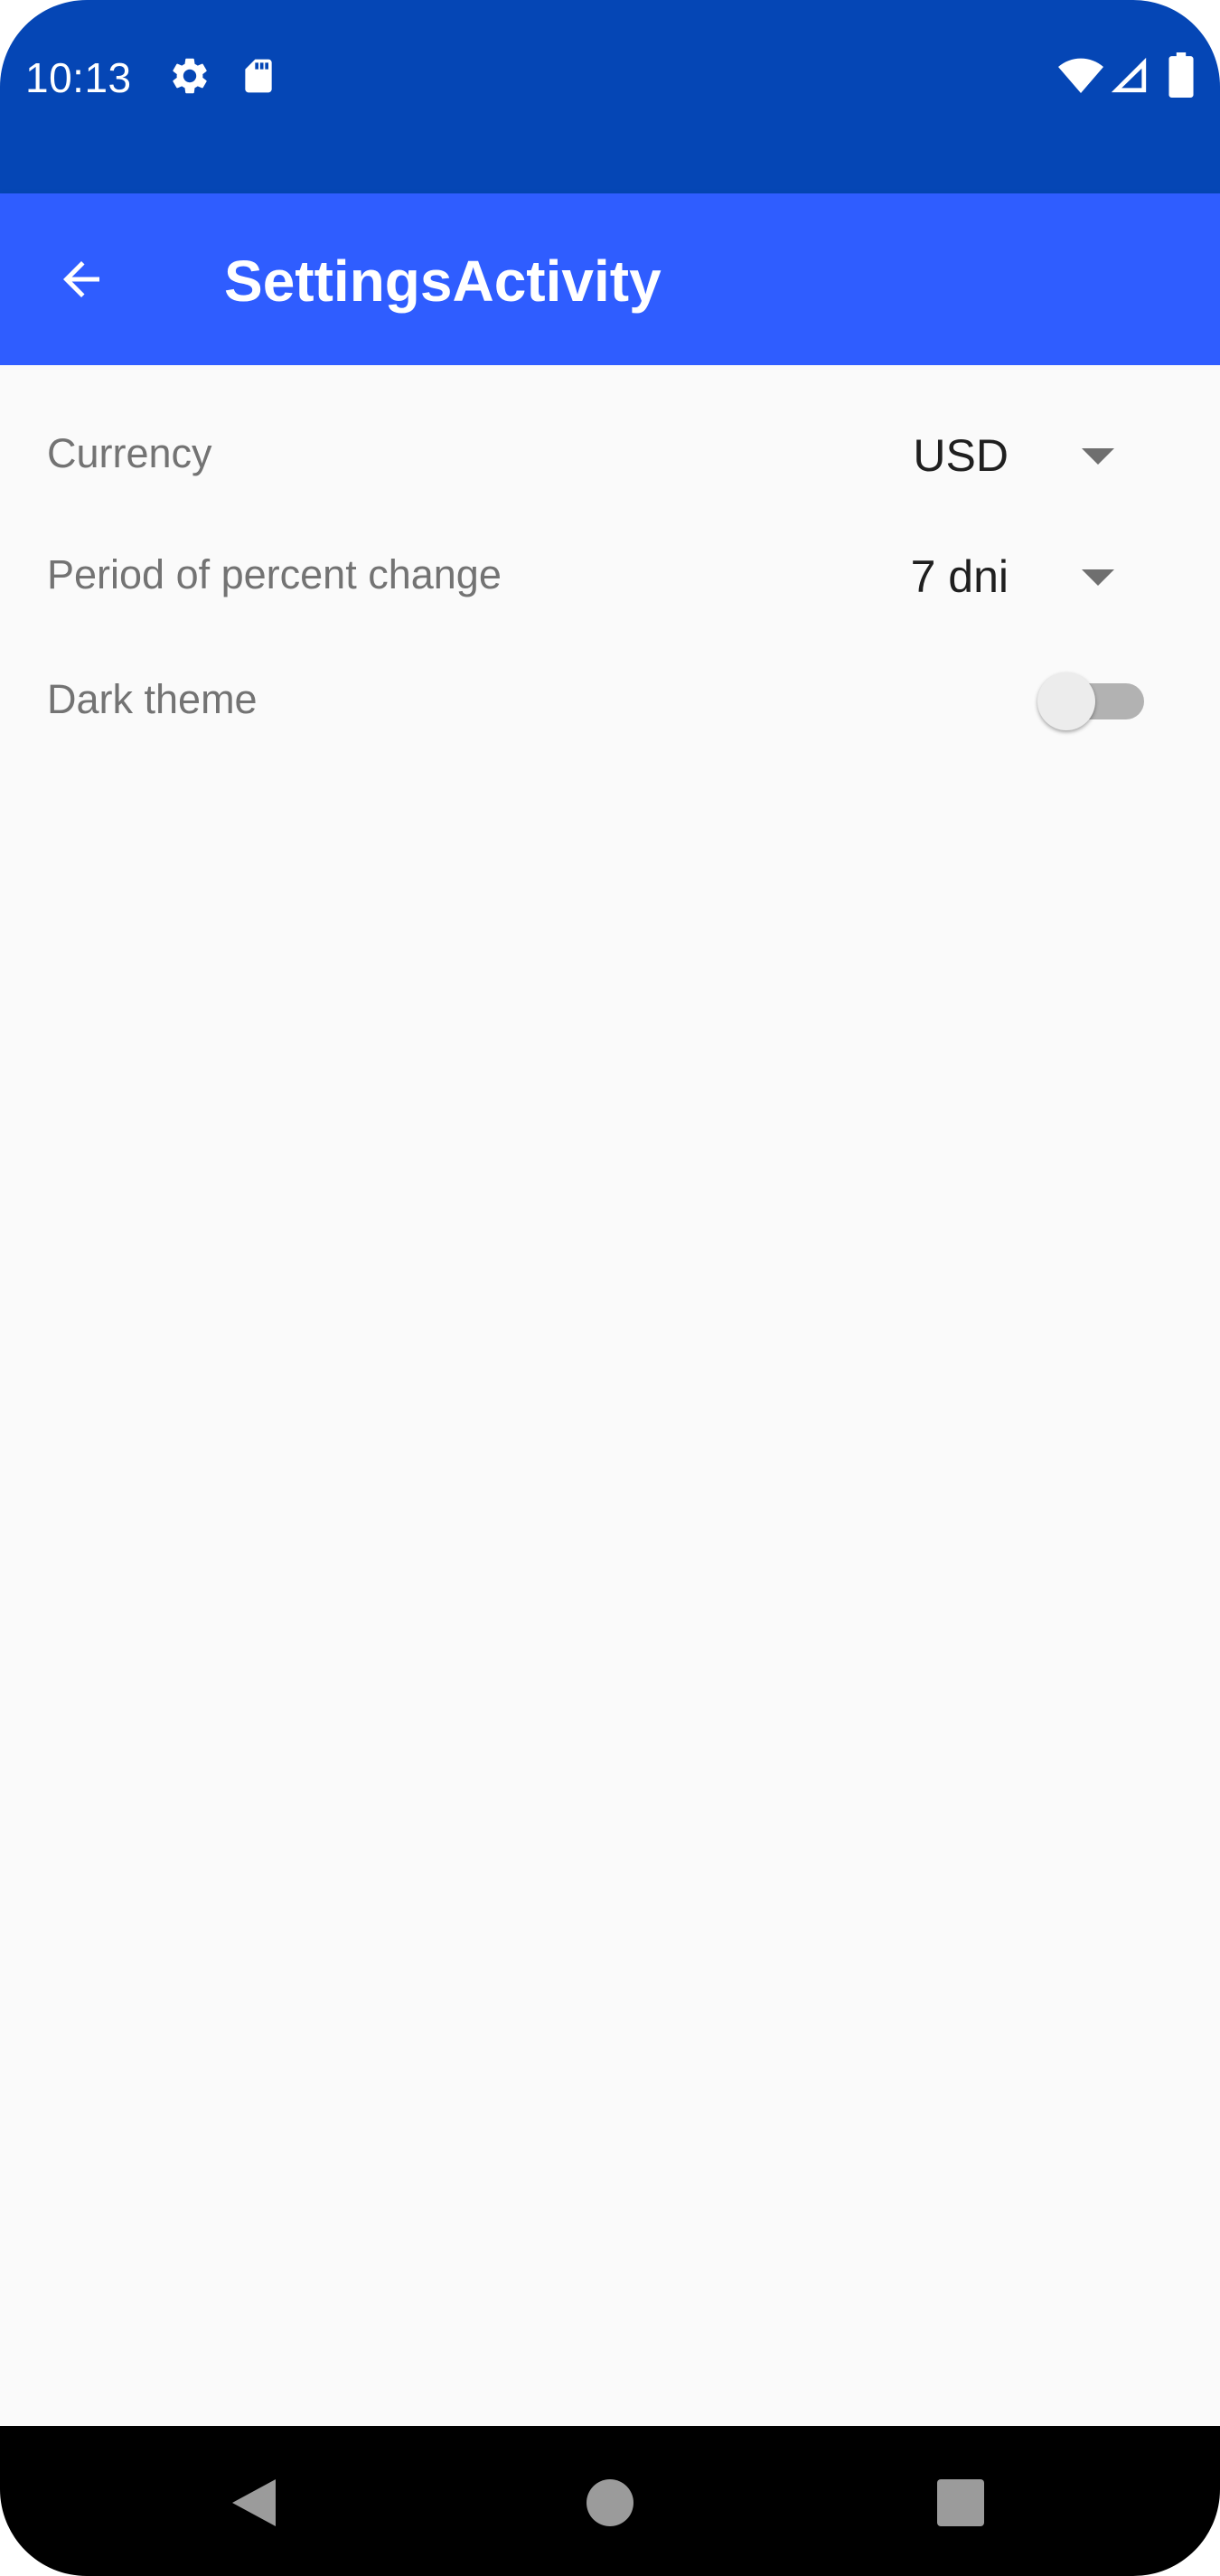 This screenshot has width=1220, height=2576. I want to click on settings-gear-icon, so click(190, 76).